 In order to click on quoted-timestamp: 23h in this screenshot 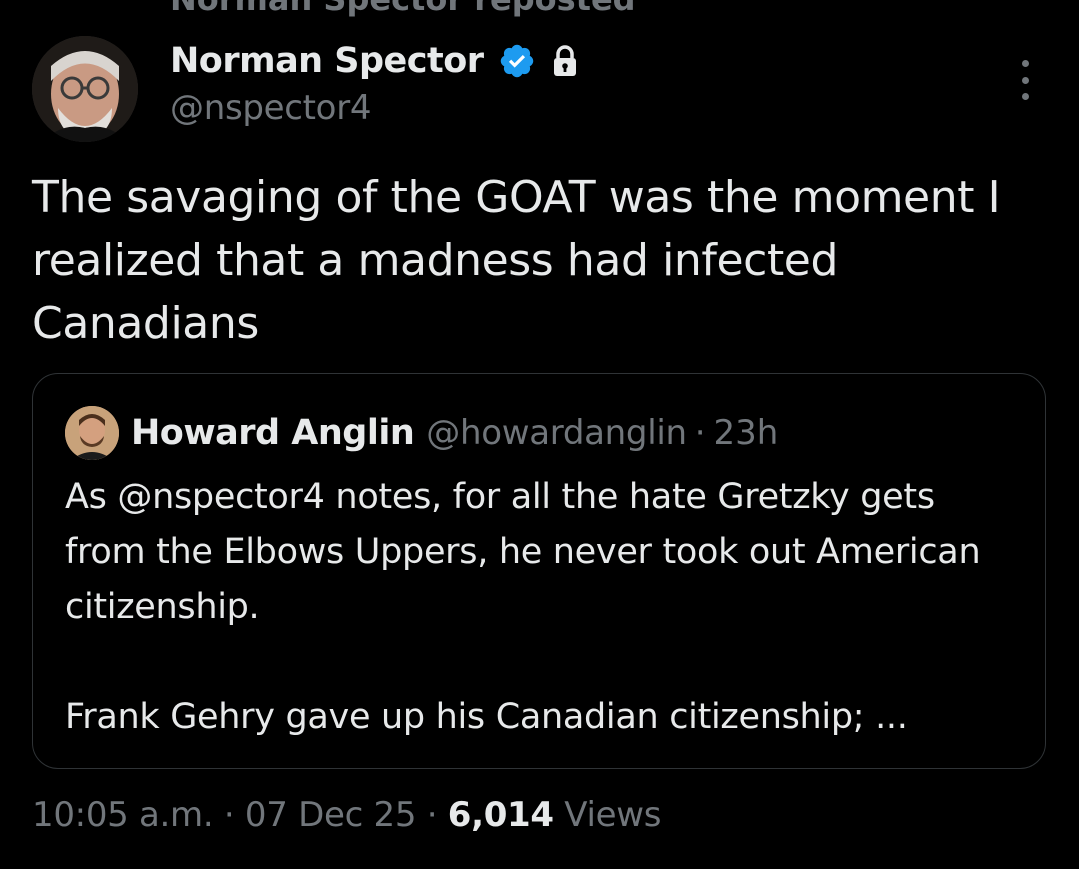, I will do `click(746, 433)`.